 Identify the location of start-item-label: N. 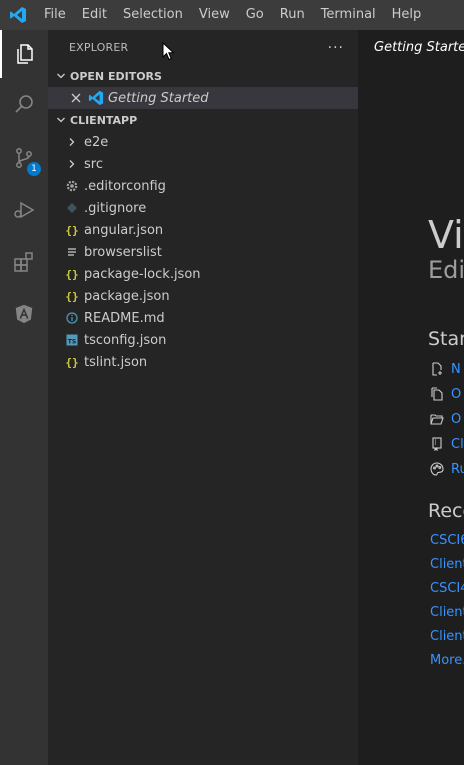
(456, 369).